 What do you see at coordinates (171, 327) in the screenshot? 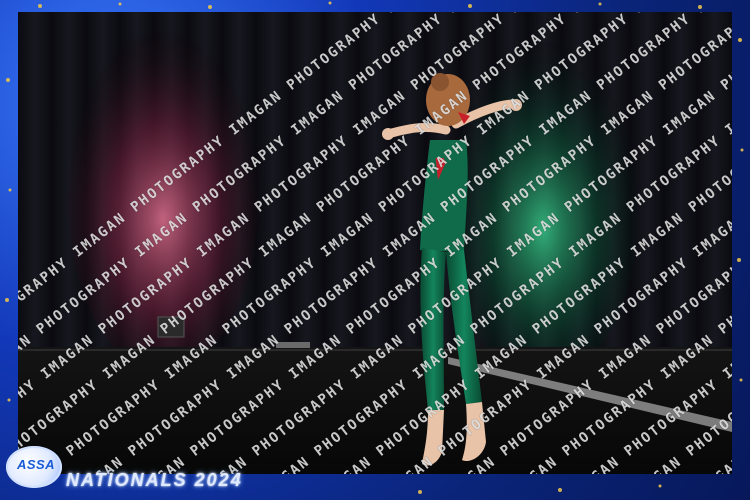
I see `floor-light-fixture` at bounding box center [171, 327].